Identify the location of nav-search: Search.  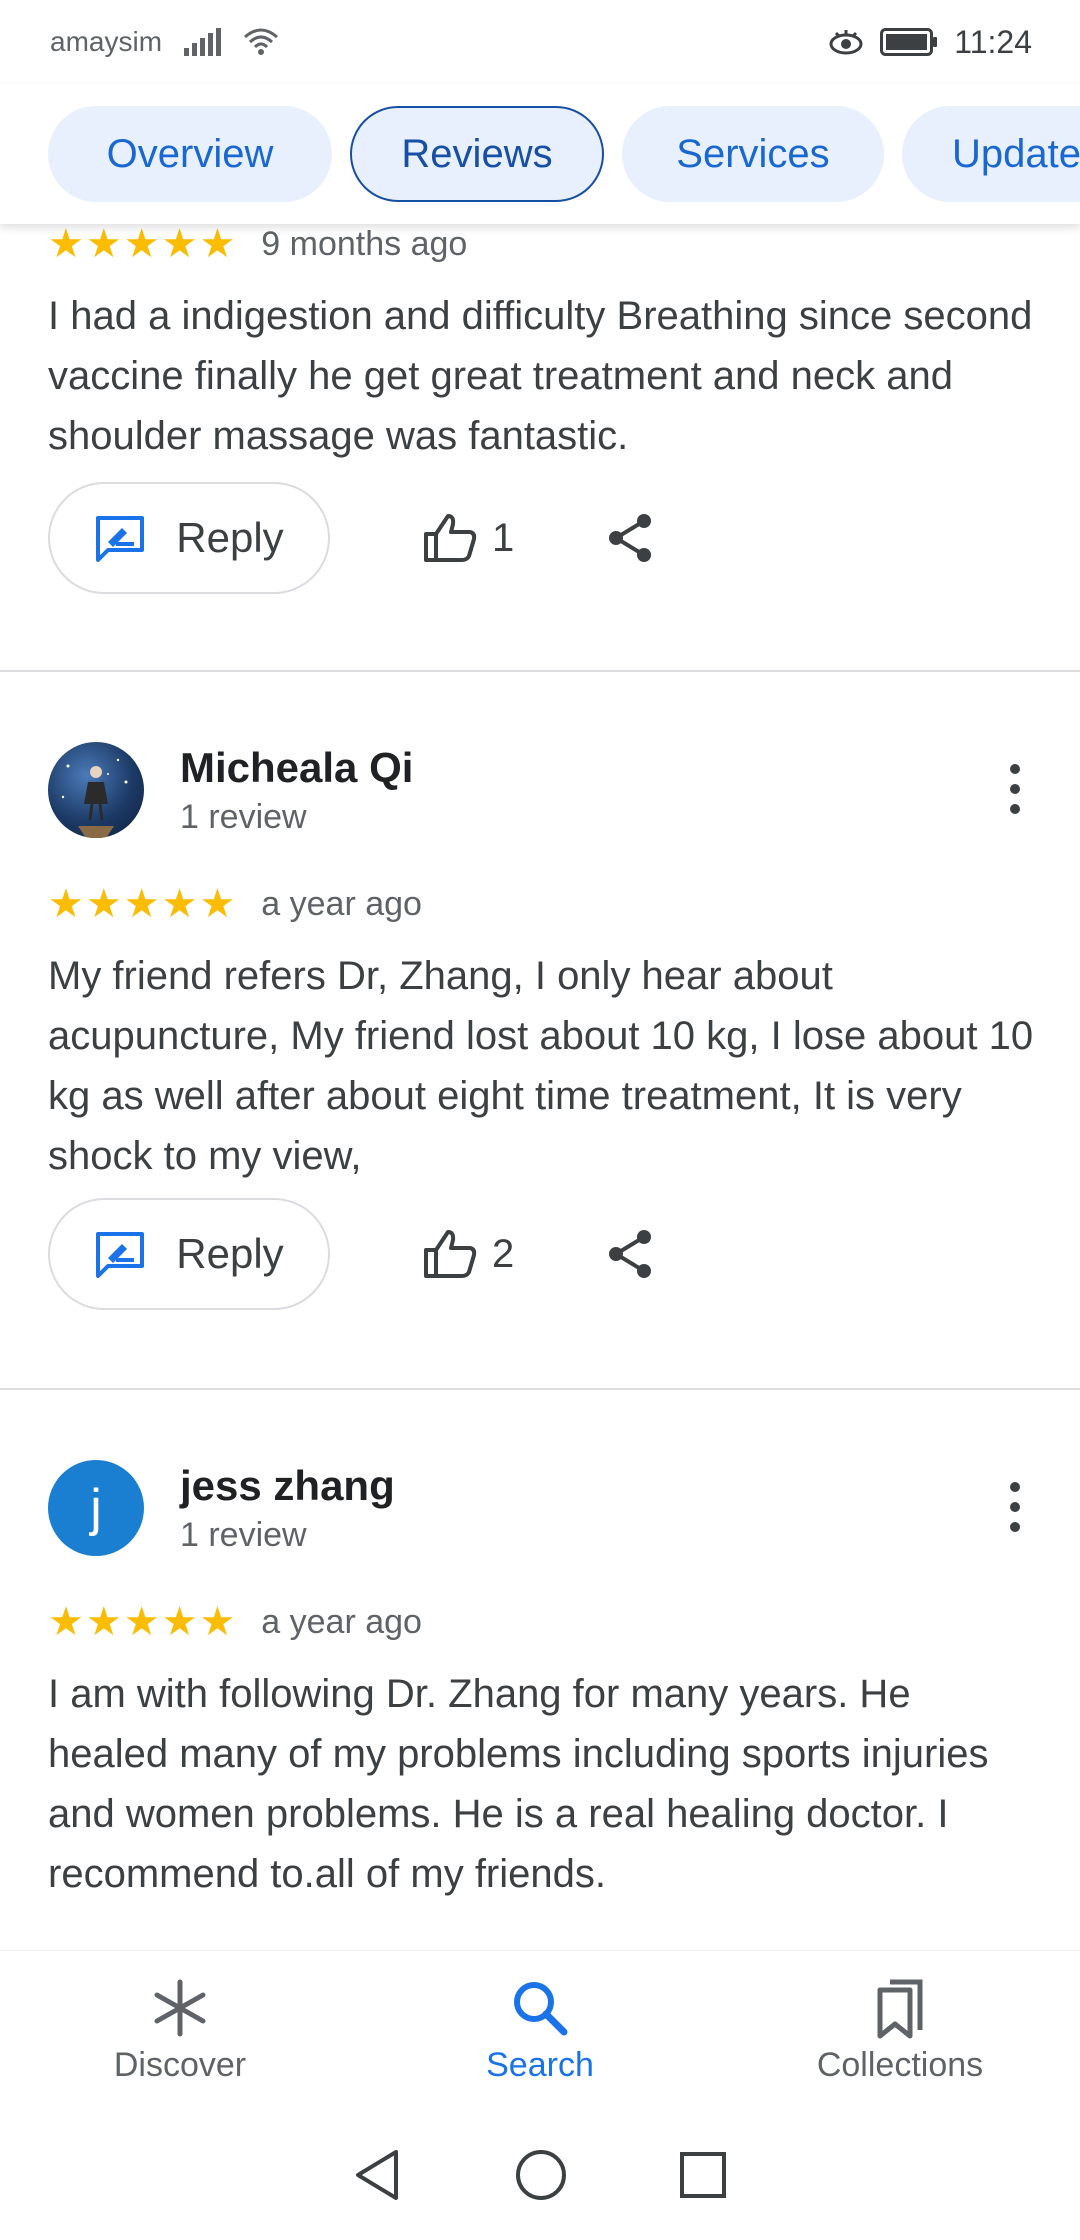
(540, 2030).